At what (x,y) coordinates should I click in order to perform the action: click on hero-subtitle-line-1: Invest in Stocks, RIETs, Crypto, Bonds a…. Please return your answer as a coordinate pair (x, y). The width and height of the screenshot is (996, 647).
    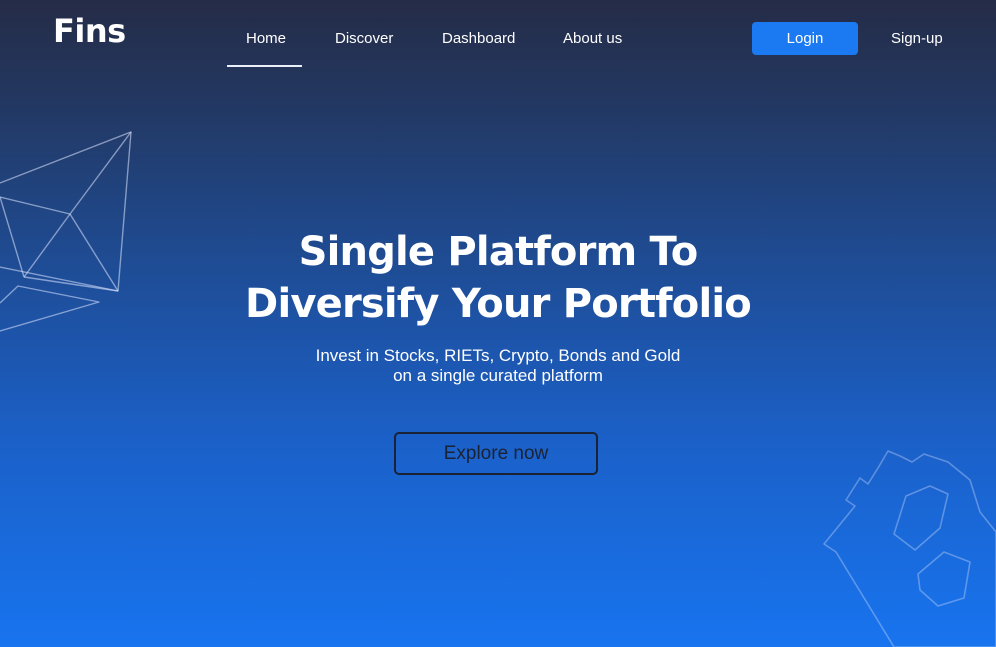
    Looking at the image, I should click on (498, 355).